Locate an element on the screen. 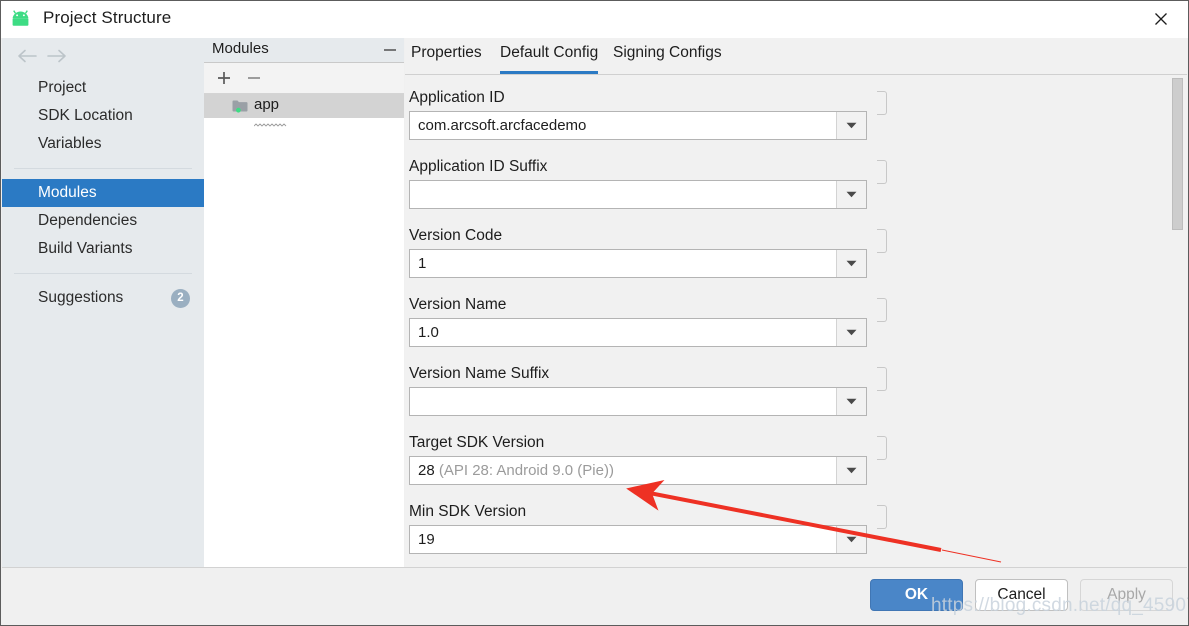  forward-button is located at coordinates (57, 56).